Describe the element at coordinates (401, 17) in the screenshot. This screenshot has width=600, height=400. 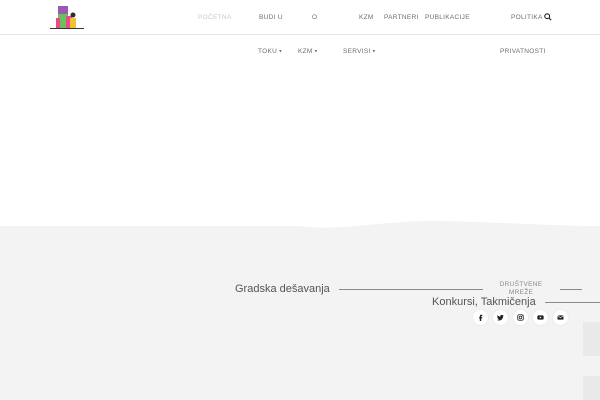
I see `nav-partneri: PARTNERI` at that location.